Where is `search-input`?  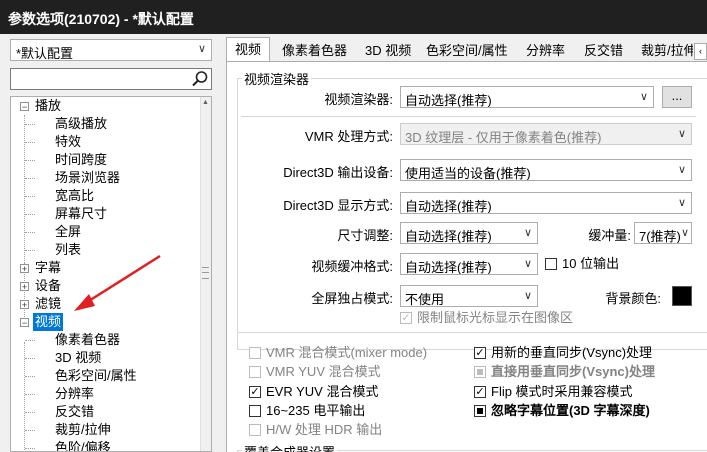 search-input is located at coordinates (111, 79).